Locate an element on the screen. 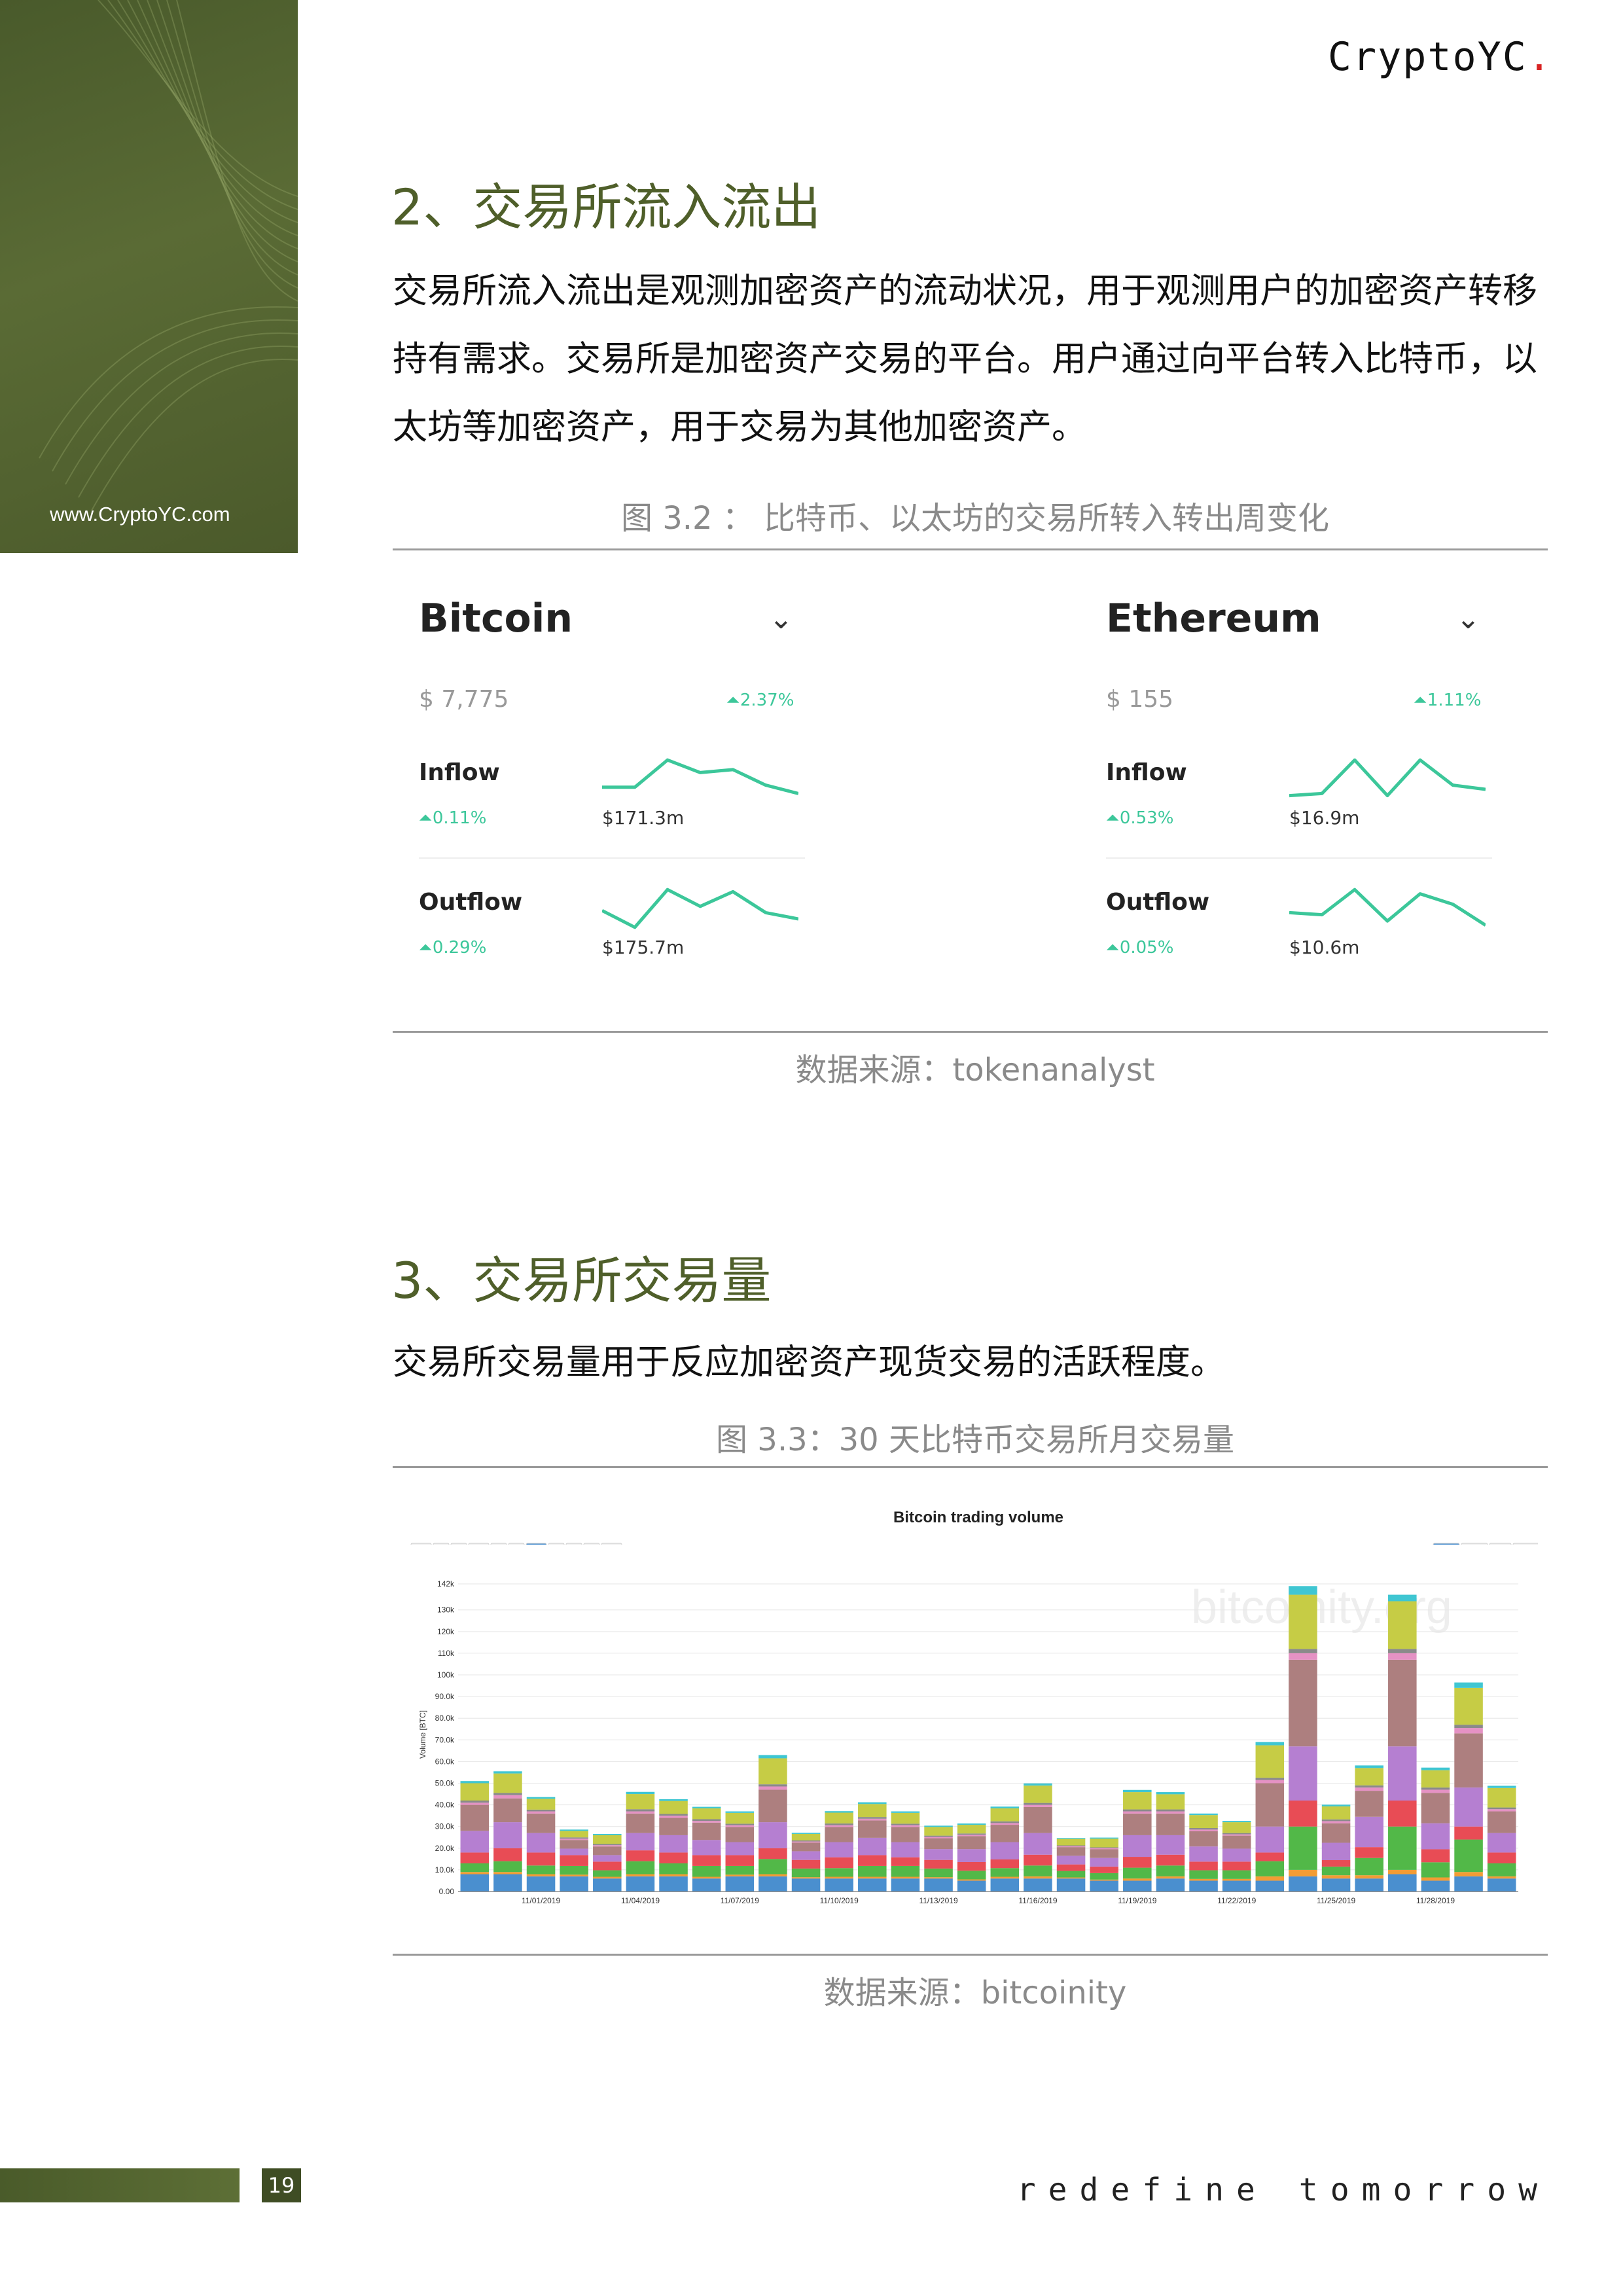 The width and height of the screenshot is (1623, 2296). bitcoin-outflow-label: Outflow is located at coordinates (471, 902).